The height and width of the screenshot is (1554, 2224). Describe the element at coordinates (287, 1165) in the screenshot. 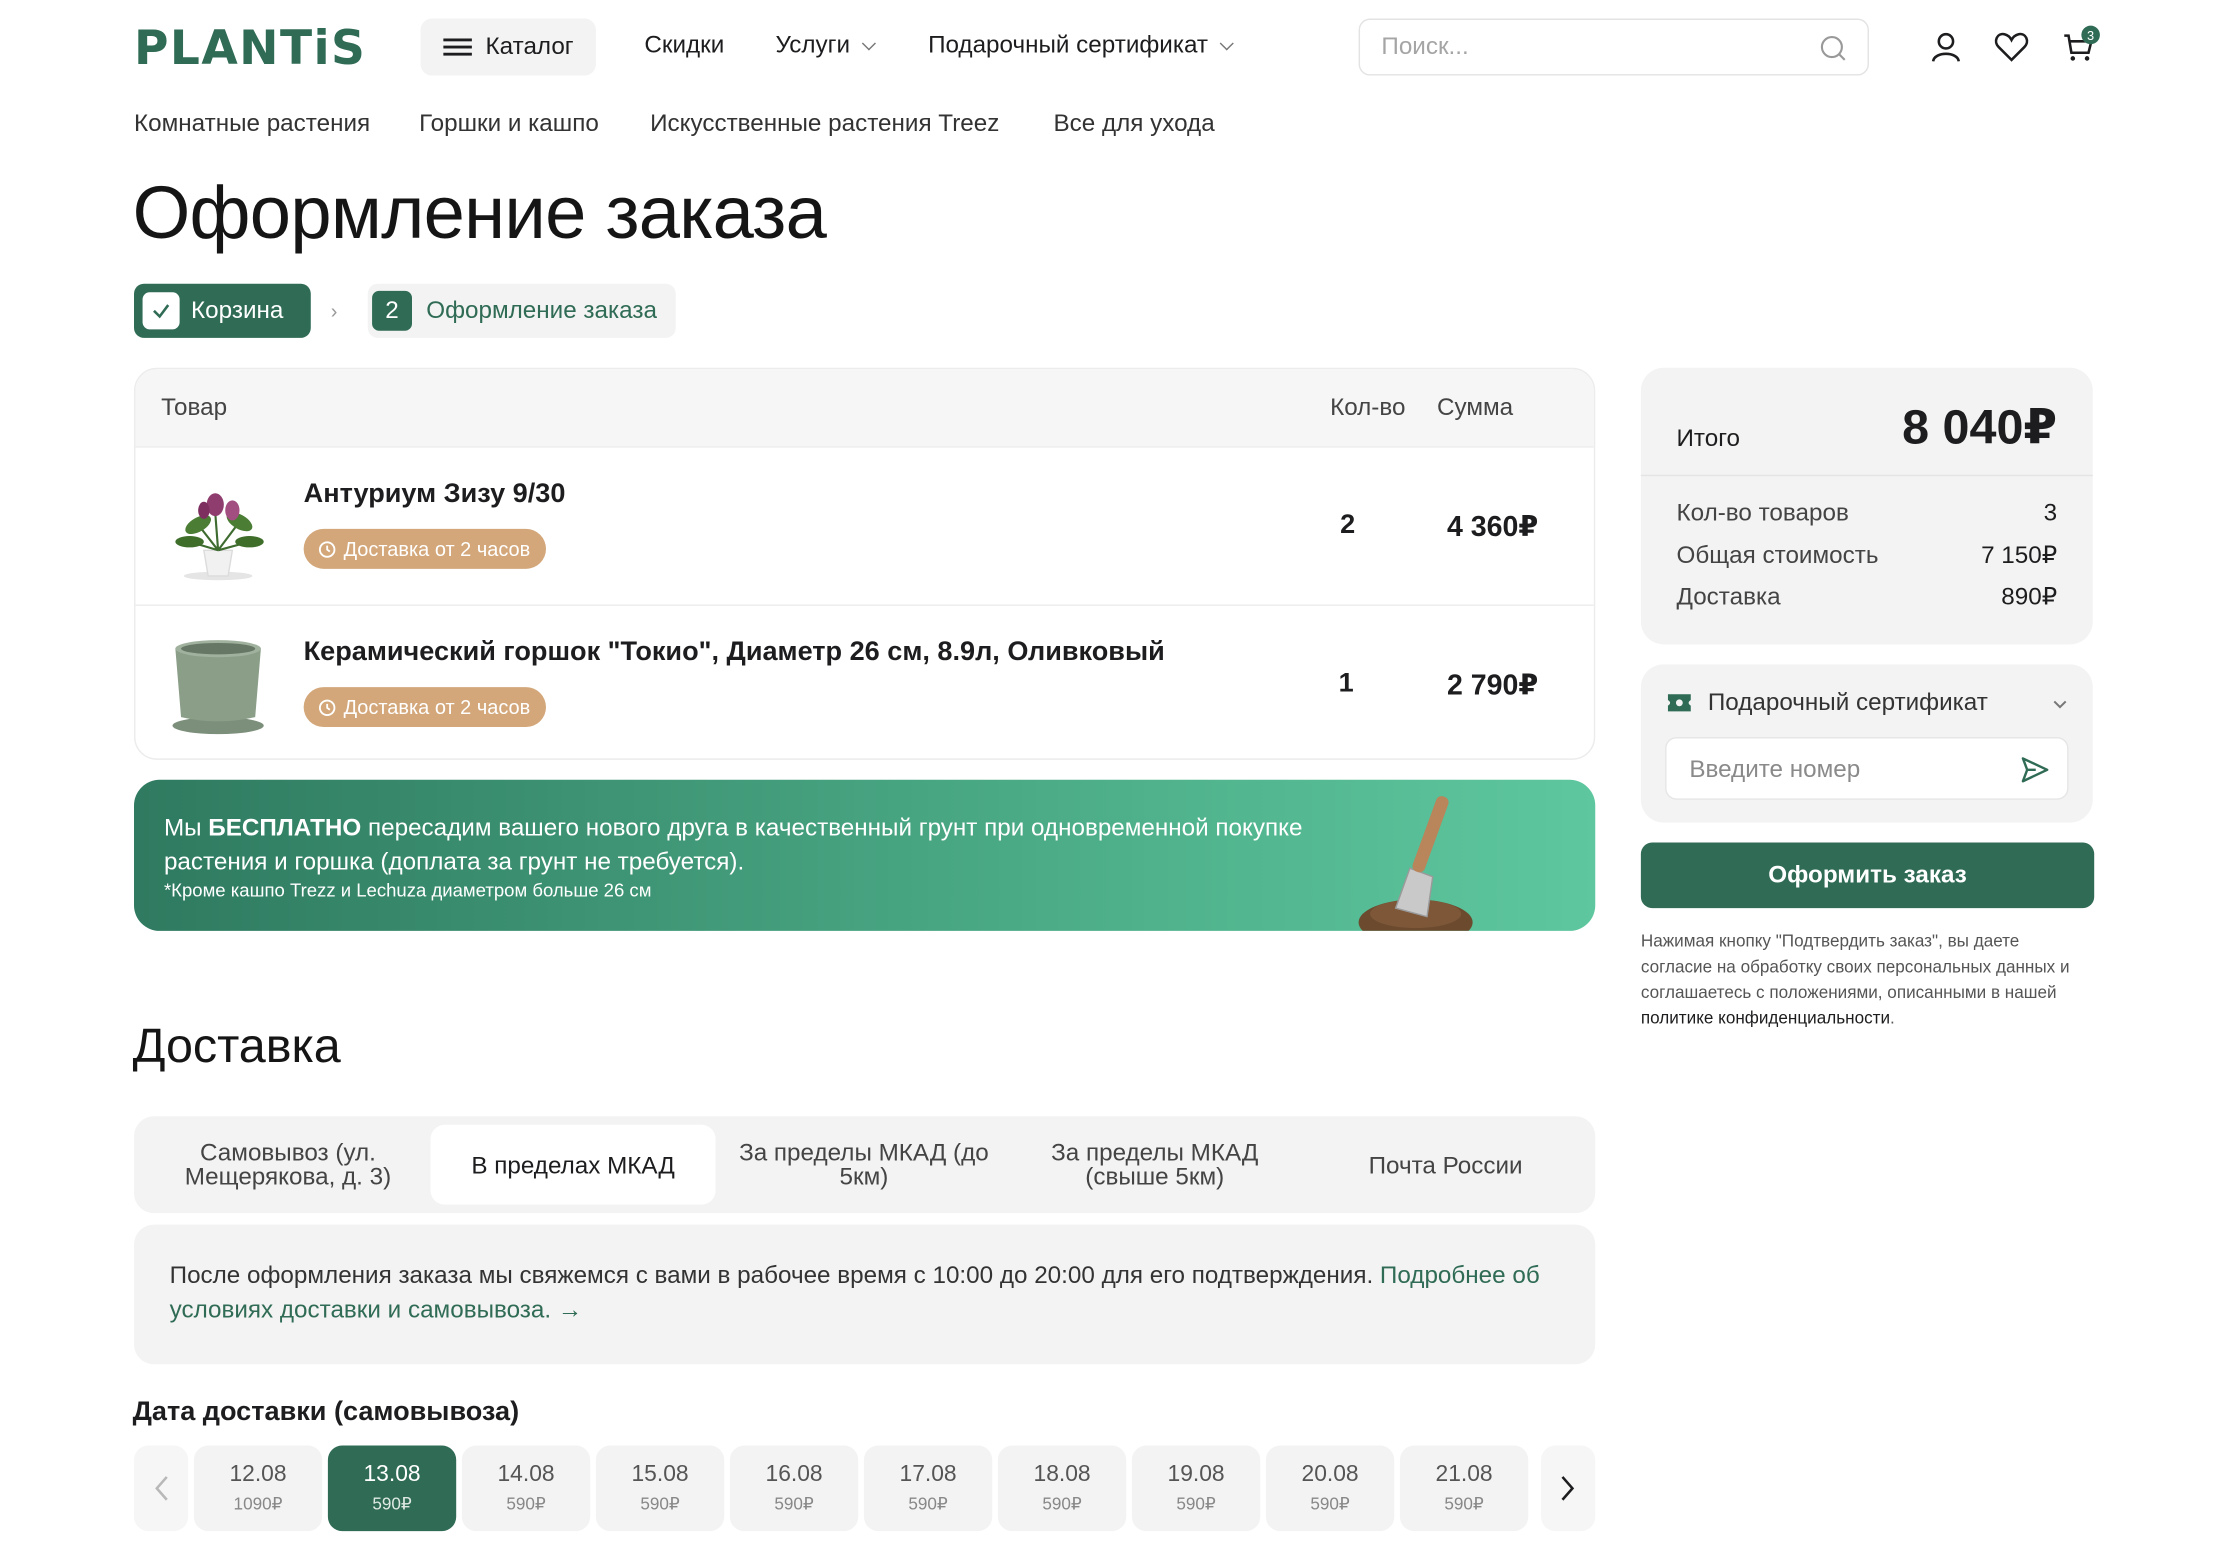

I see `tab-pickup: Самовывоз (ул. Мещерякова, д. 3)` at that location.